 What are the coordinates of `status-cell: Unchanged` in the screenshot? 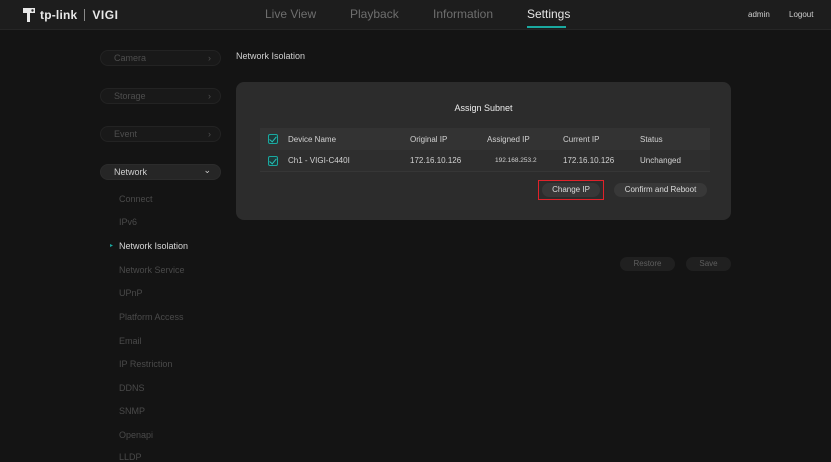 It's located at (660, 160).